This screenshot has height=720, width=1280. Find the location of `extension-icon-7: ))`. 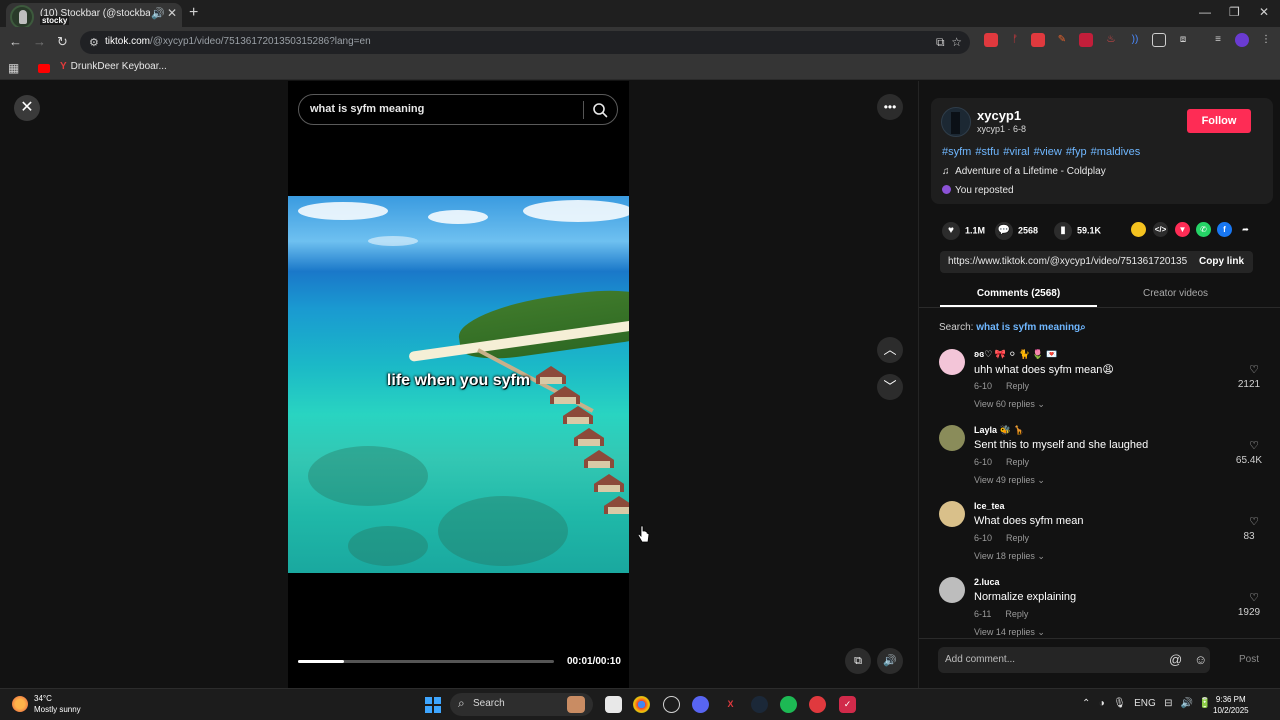

extension-icon-7: )) is located at coordinates (1135, 40).